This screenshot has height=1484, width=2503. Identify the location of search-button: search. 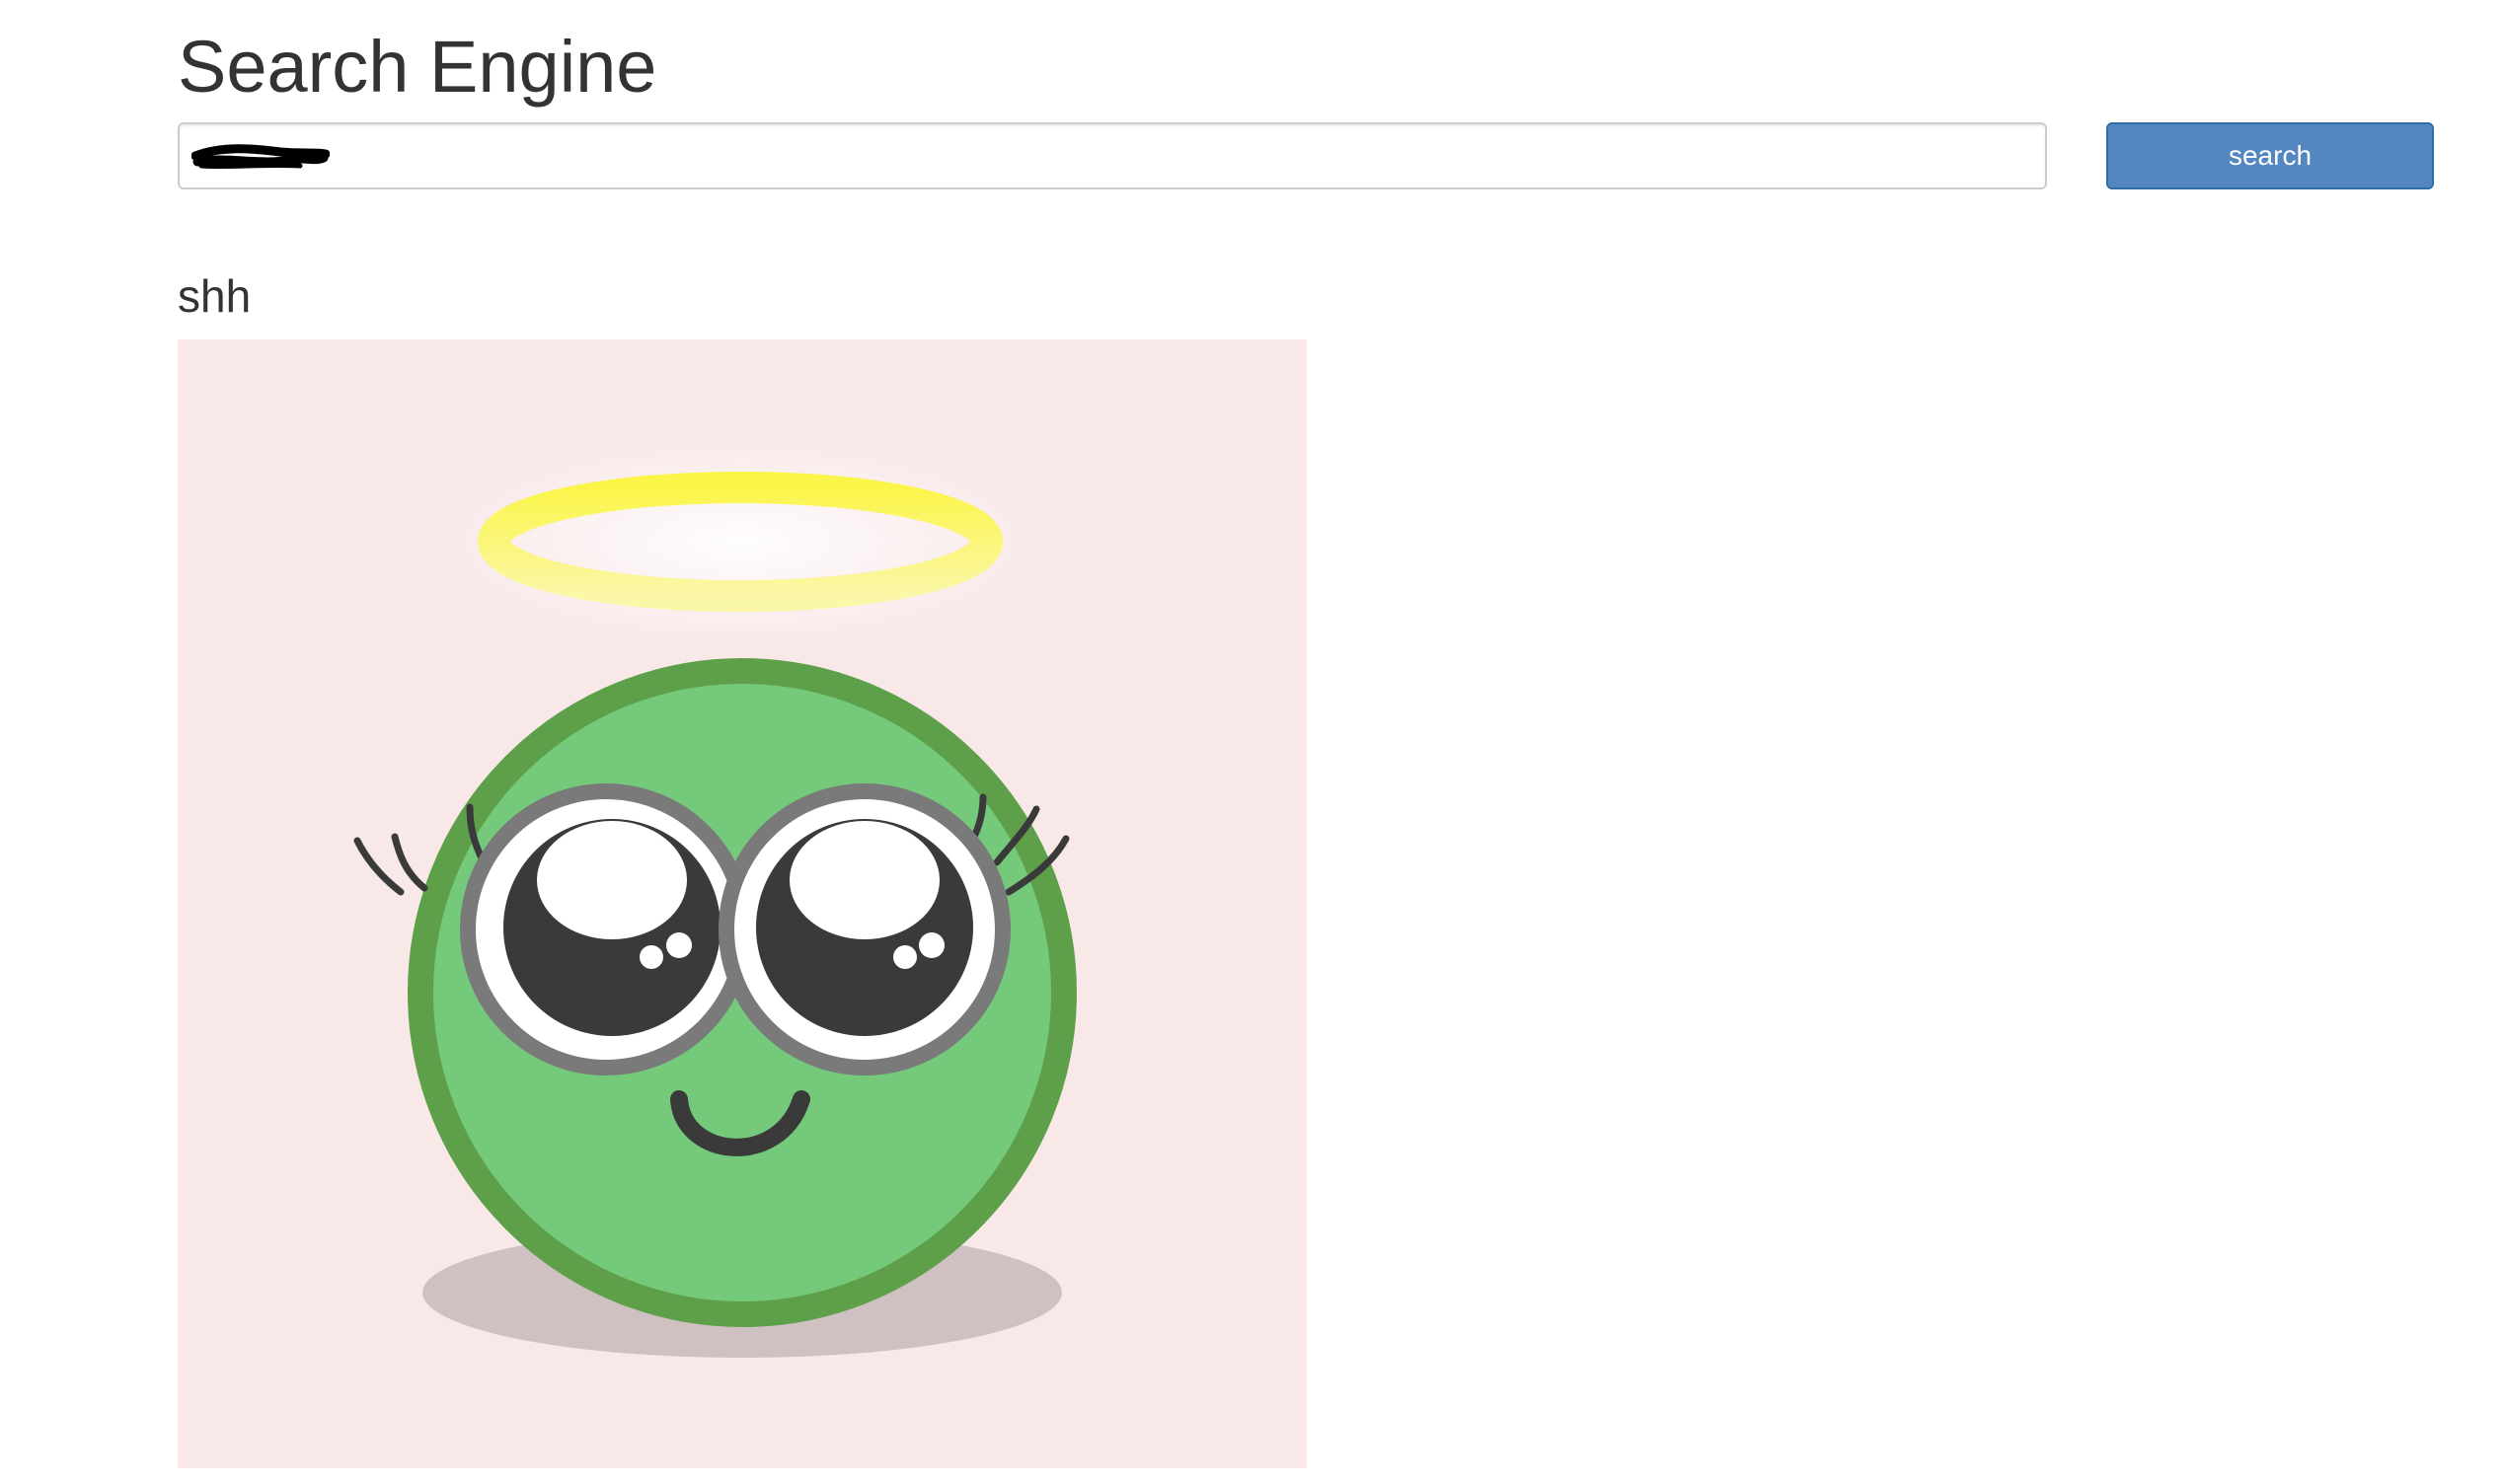
(2270, 155).